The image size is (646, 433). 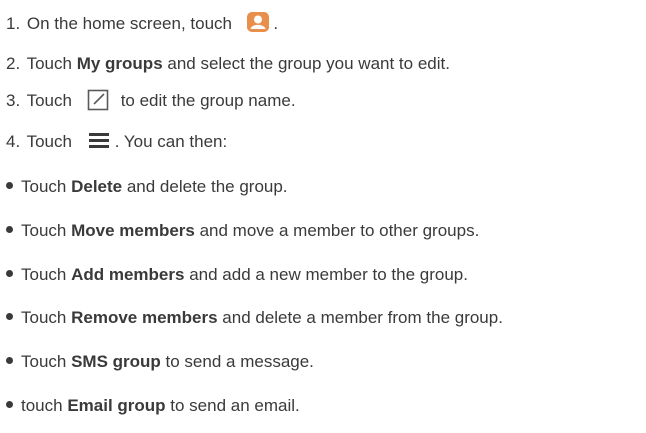 I want to click on option-suffix: and add a new member to the group., so click(x=326, y=274).